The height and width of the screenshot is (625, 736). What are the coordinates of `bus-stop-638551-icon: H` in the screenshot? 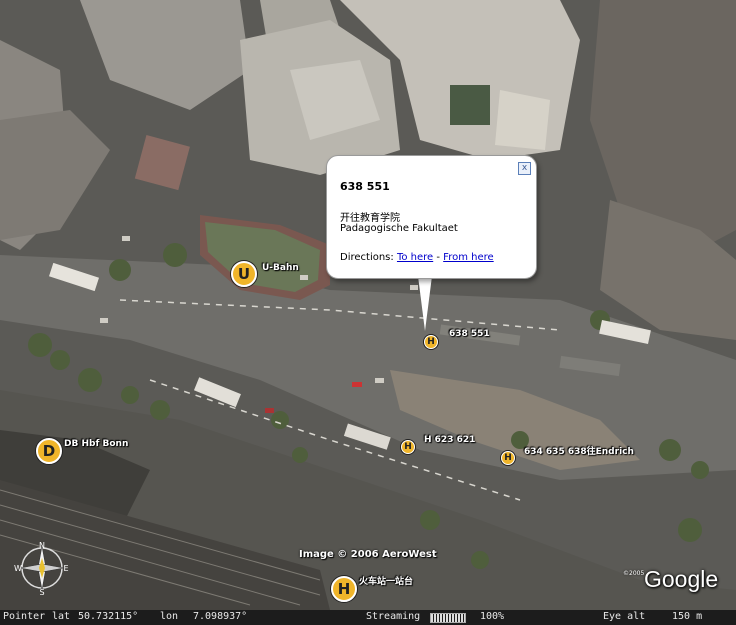 It's located at (431, 342).